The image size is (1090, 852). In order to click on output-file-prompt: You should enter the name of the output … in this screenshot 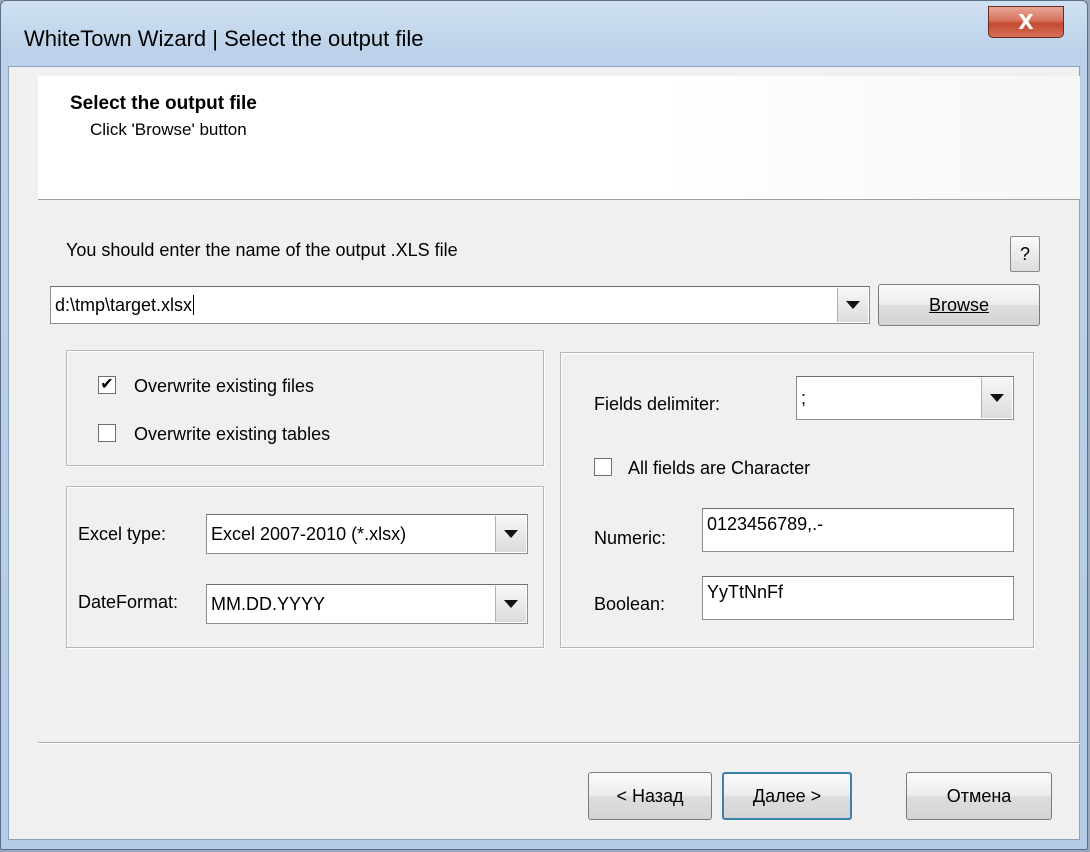, I will do `click(262, 250)`.